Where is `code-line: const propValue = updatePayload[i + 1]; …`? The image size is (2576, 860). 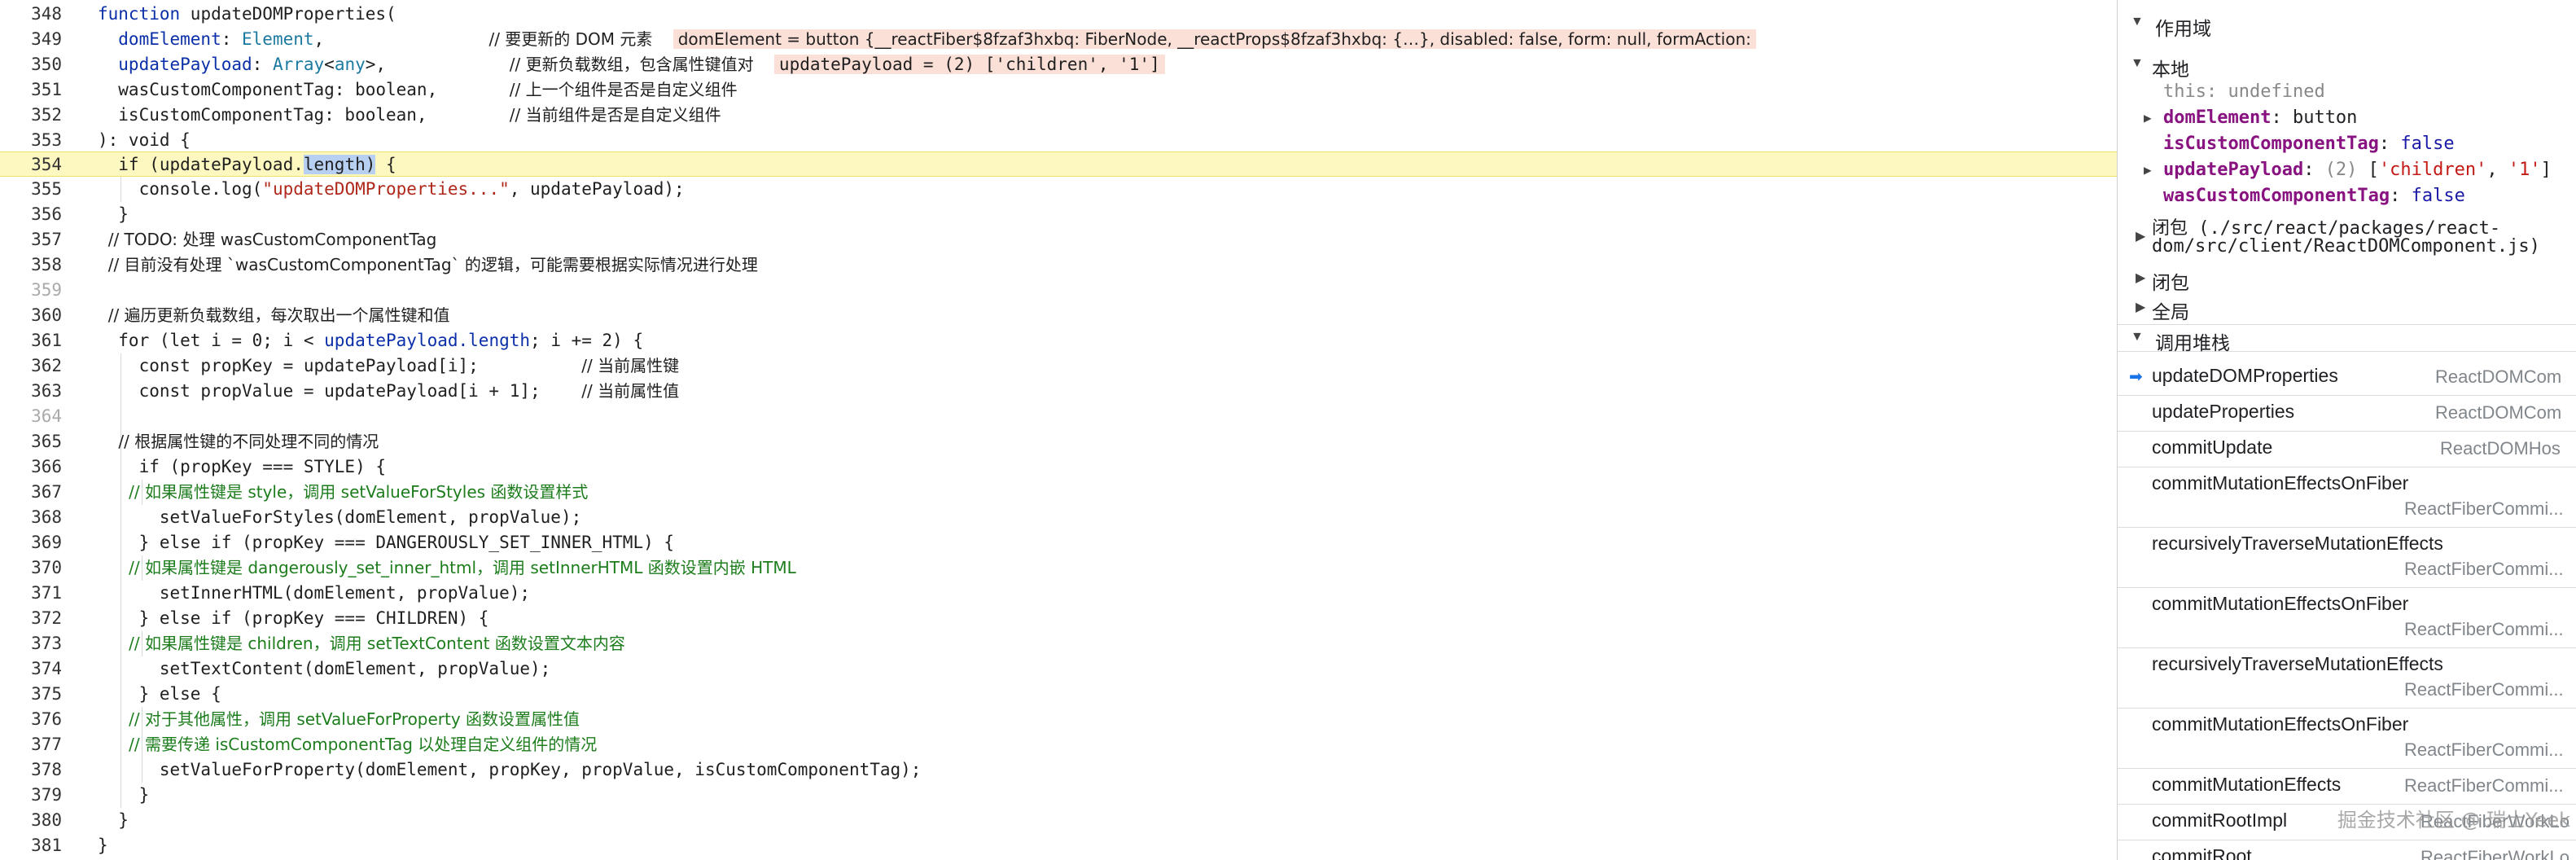 code-line: const propValue = updatePayload[i + 1]; … is located at coordinates (389, 391).